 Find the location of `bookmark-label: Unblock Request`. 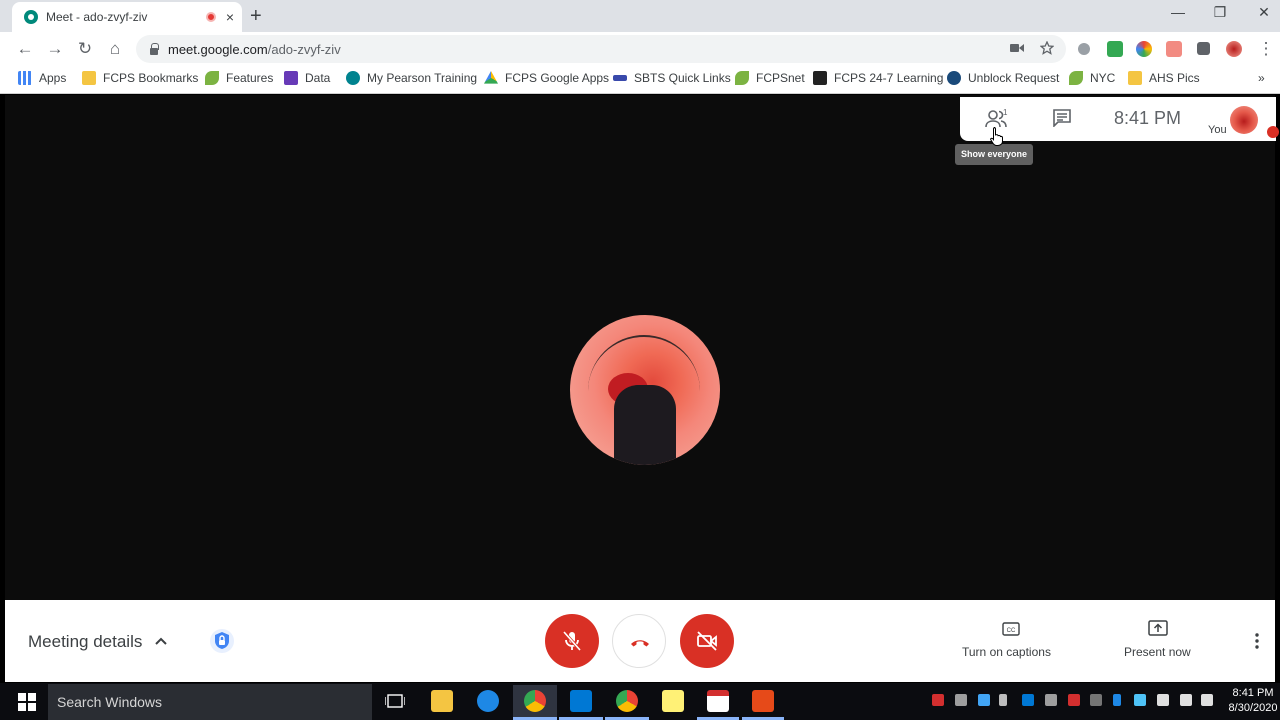

bookmark-label: Unblock Request is located at coordinates (1014, 78).